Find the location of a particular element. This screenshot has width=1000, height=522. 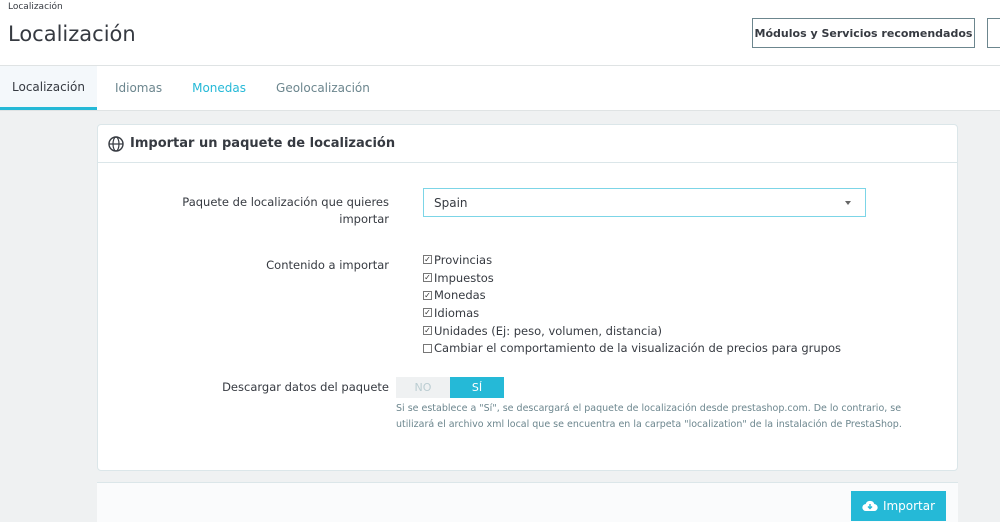

panel-title: Importar un paquete de localización is located at coordinates (263, 143).